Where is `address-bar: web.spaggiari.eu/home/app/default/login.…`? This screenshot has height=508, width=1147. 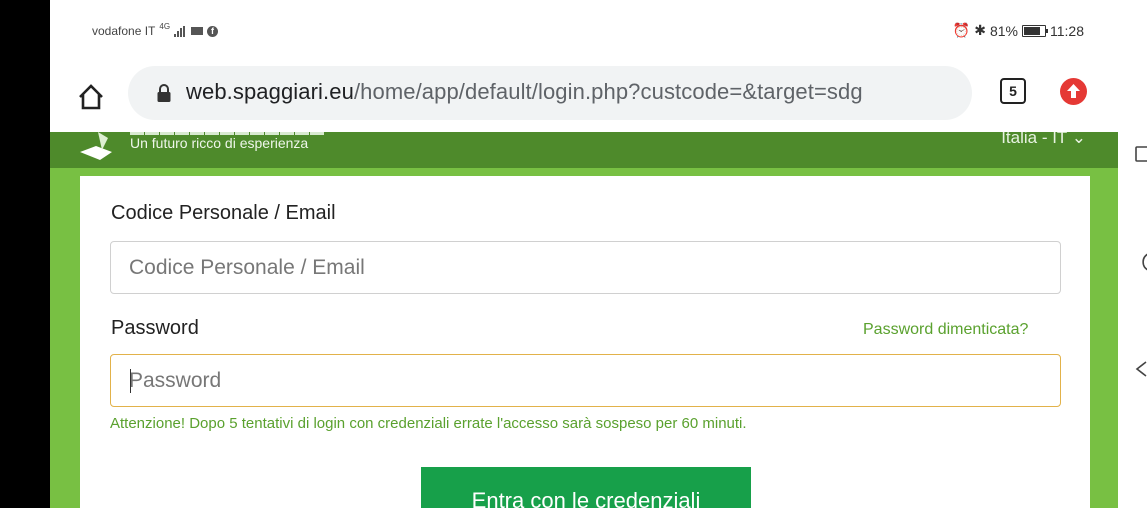 address-bar: web.spaggiari.eu/home/app/default/login.… is located at coordinates (550, 93).